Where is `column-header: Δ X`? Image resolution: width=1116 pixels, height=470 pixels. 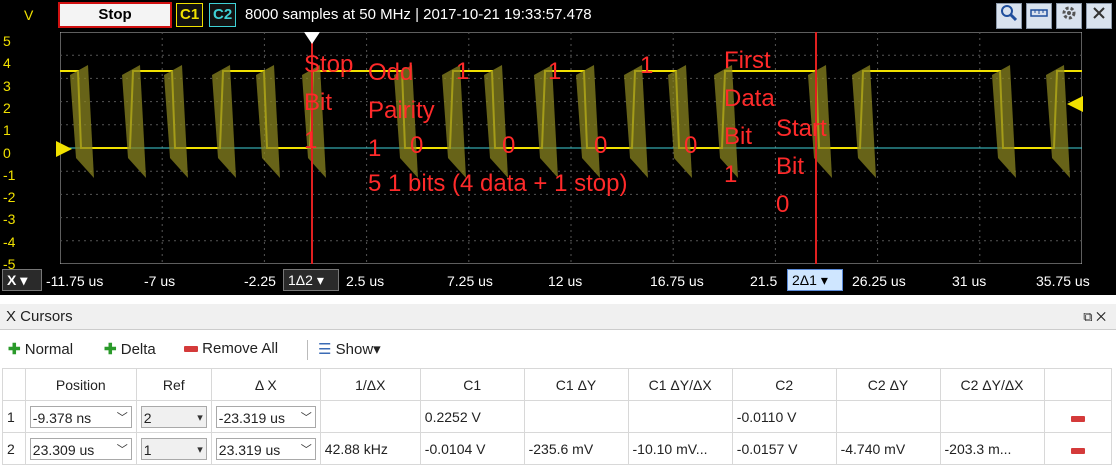
column-header: Δ X is located at coordinates (265, 384).